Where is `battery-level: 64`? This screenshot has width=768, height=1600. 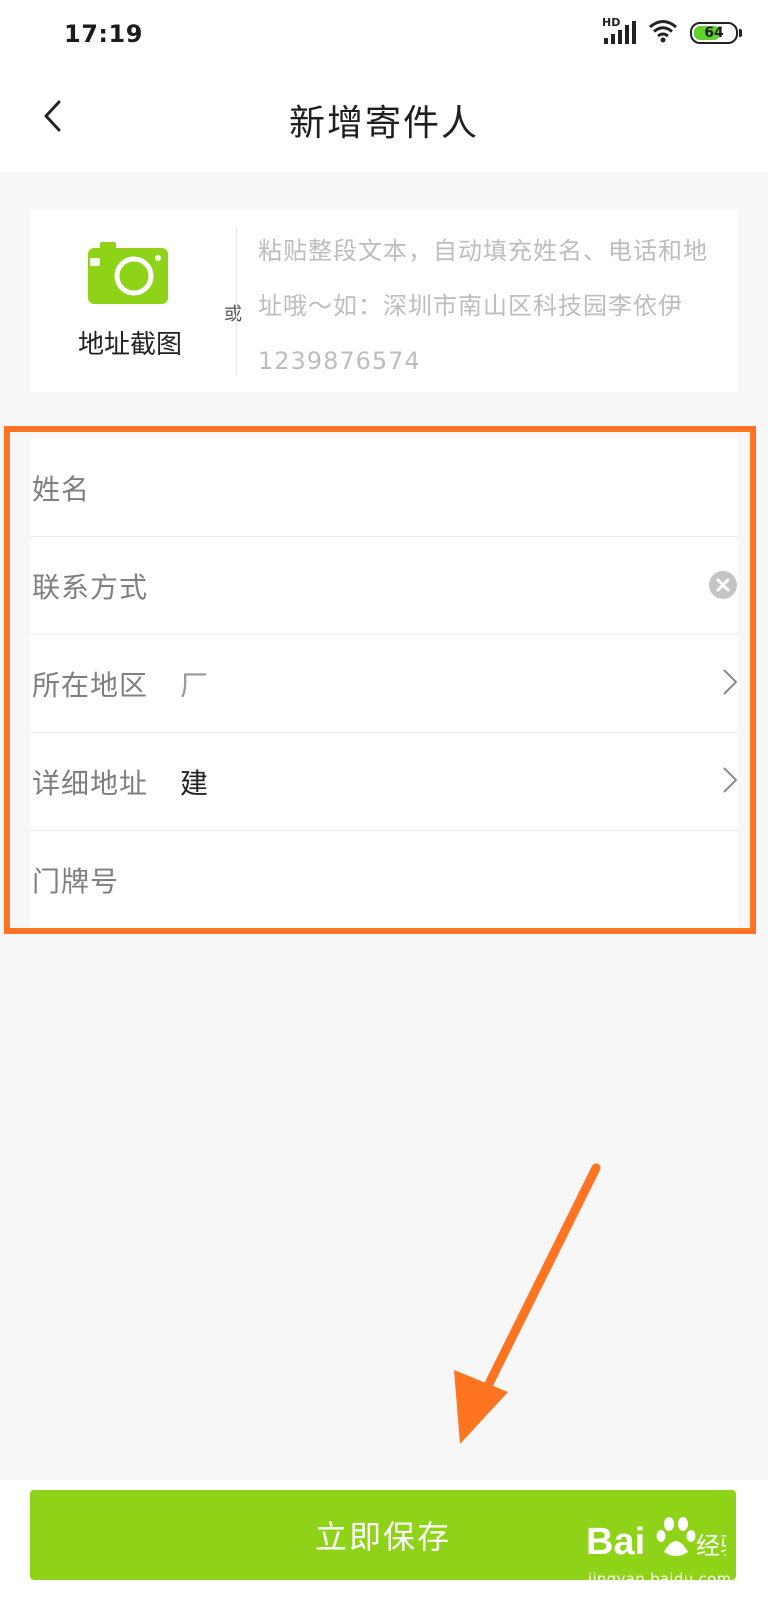
battery-level: 64 is located at coordinates (714, 33).